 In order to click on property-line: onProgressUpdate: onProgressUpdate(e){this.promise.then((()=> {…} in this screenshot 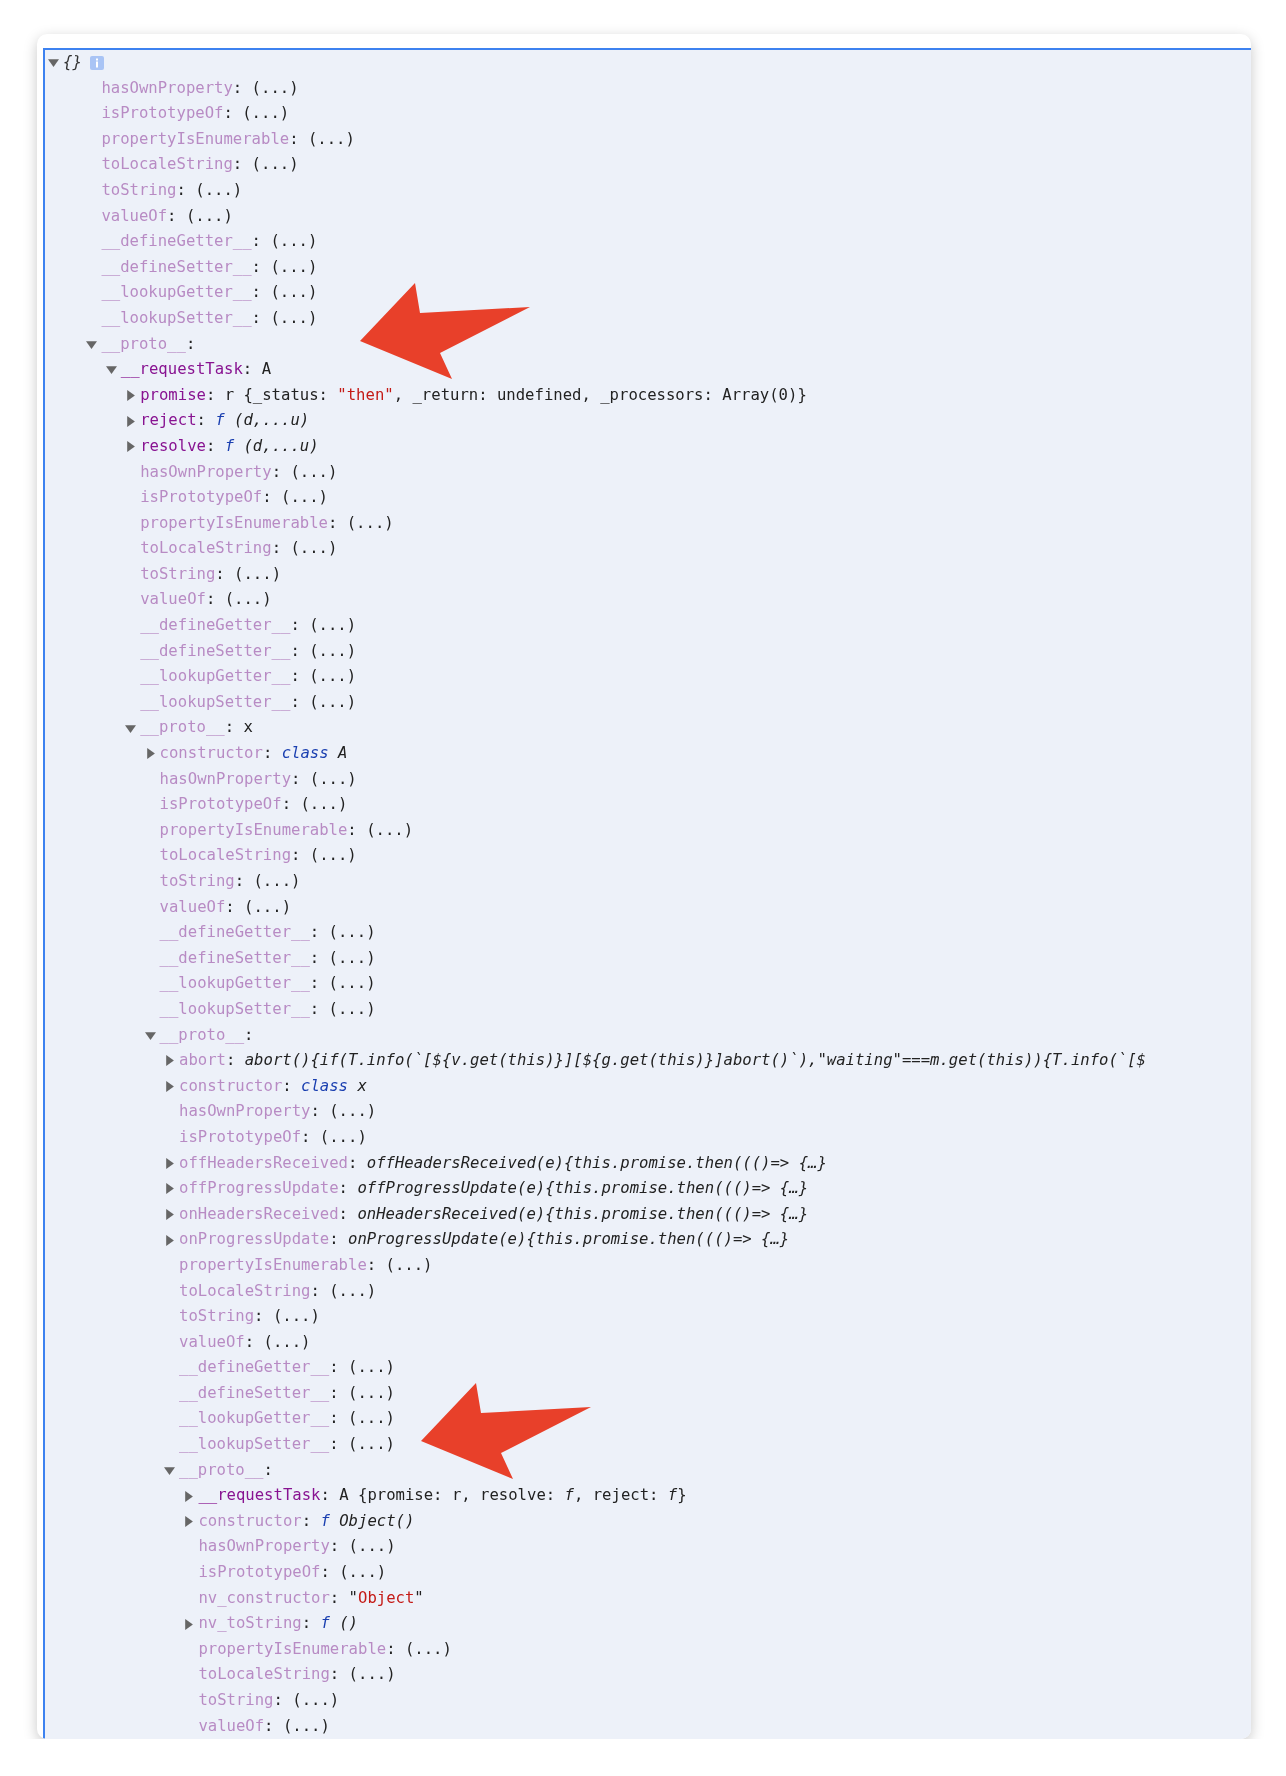, I will do `click(484, 1240)`.